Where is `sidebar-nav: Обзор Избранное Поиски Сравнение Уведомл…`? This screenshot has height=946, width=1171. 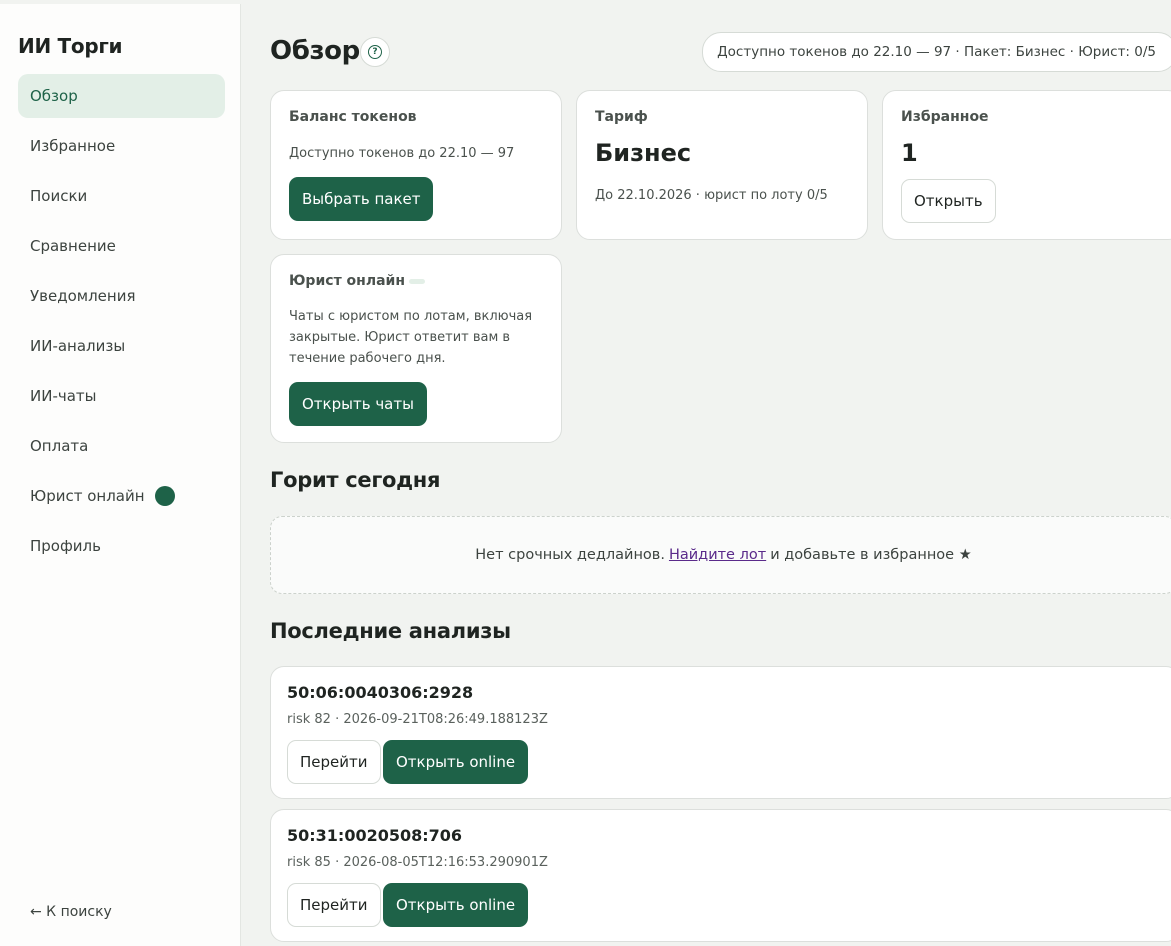
sidebar-nav: Обзор Избранное Поиски Сравнение Уведомл… is located at coordinates (121, 324).